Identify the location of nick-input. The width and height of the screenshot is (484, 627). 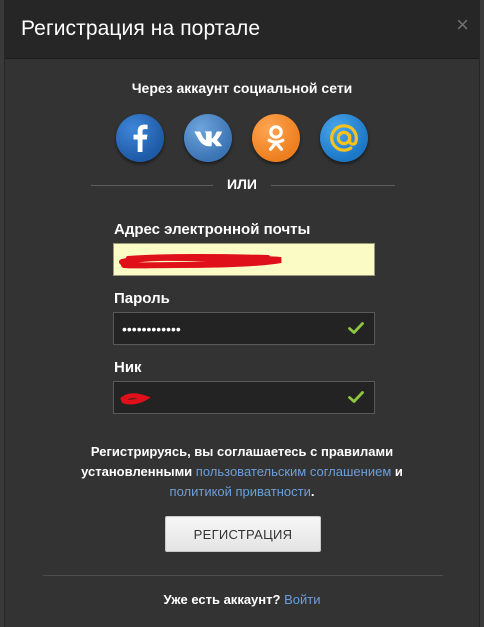
(244, 397).